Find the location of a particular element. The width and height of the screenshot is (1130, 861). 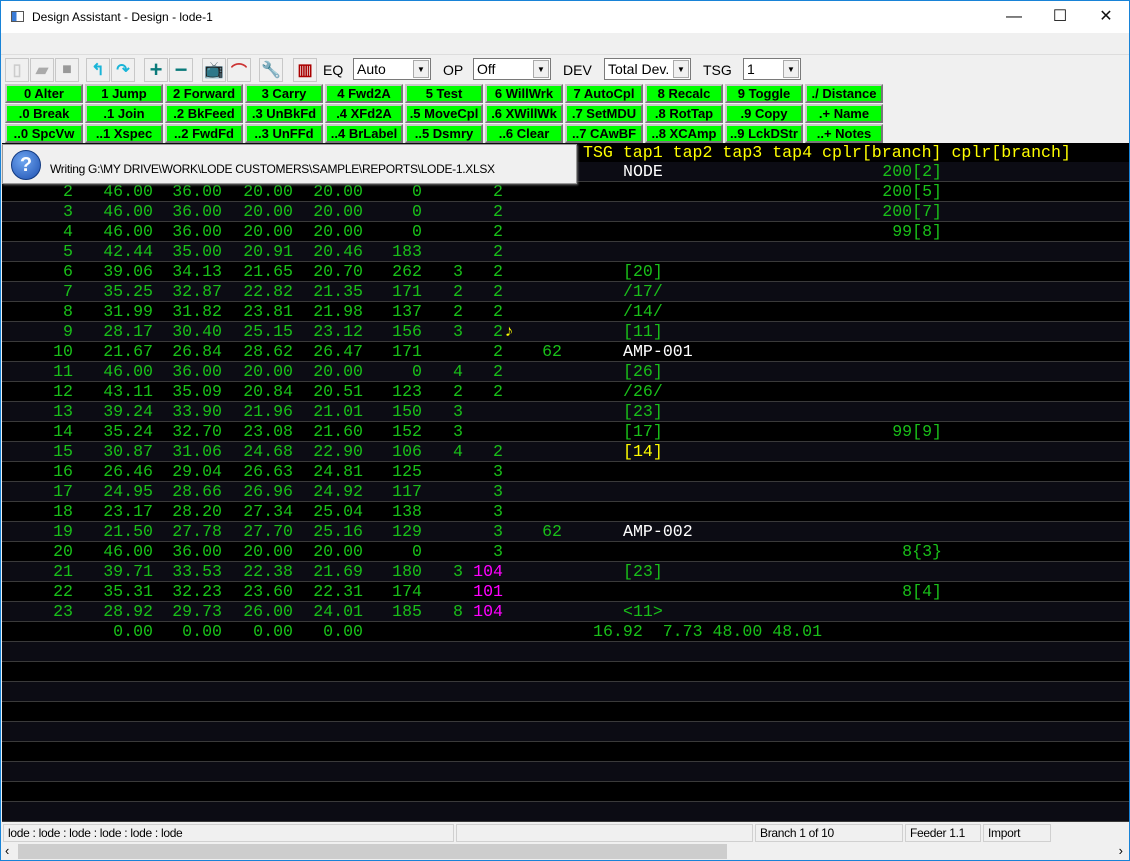

command-button: .4 XFd2A is located at coordinates (364, 113).